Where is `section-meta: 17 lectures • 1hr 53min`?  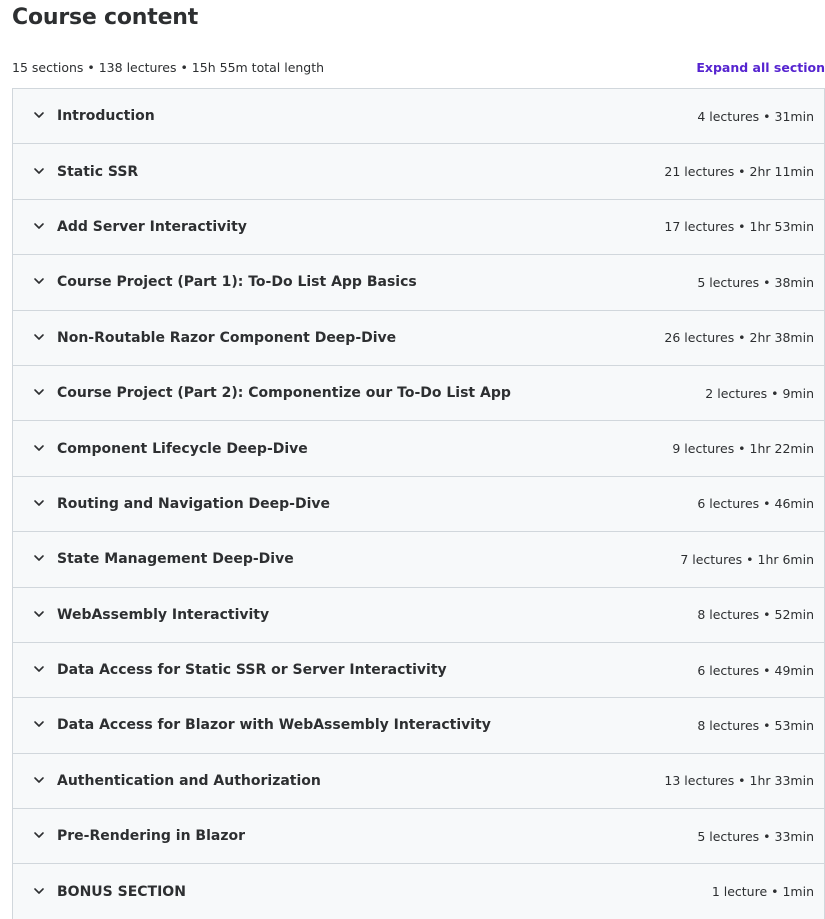
section-meta: 17 lectures • 1hr 53min is located at coordinates (739, 227).